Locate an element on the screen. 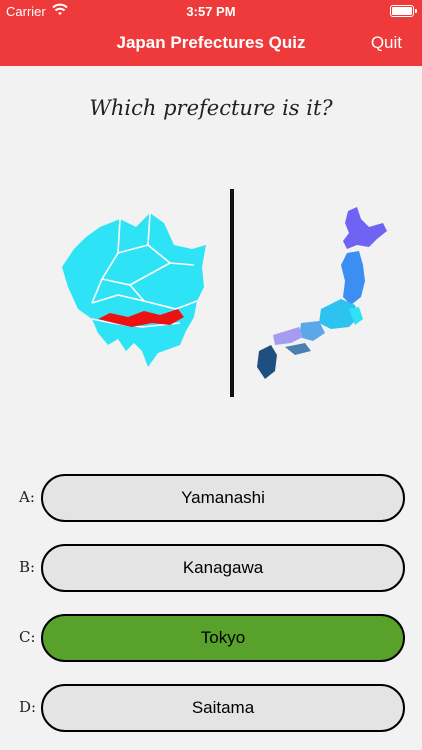 This screenshot has width=422, height=750. answer-button-d: Saitama is located at coordinates (223, 708).